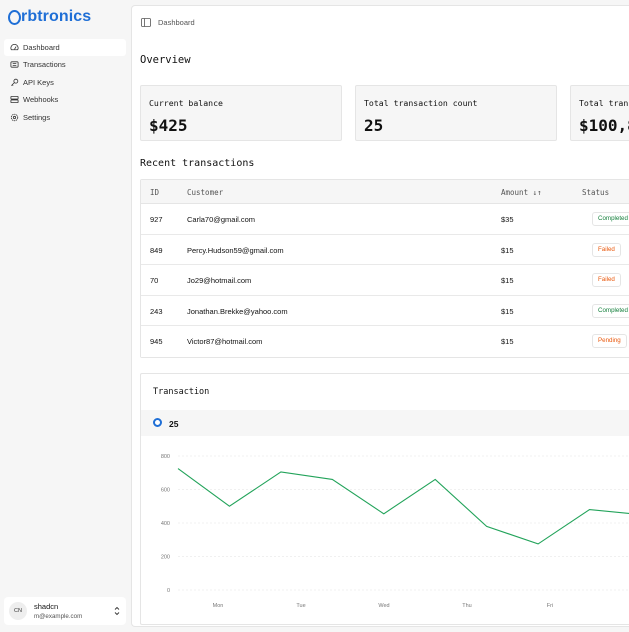 This screenshot has height=632, width=629. Describe the element at coordinates (146, 22) in the screenshot. I see `sidebar-toggle-icon` at that location.